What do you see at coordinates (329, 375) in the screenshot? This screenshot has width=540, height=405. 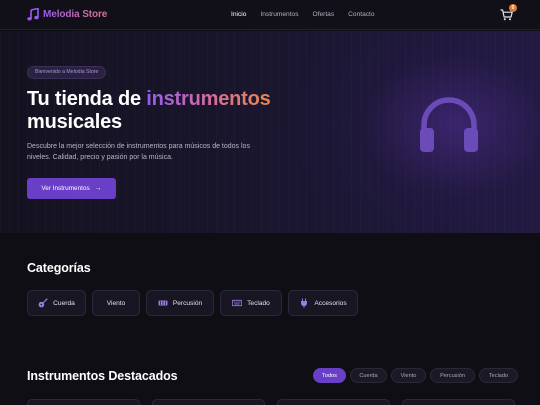 I see `filter-todos: Todos` at bounding box center [329, 375].